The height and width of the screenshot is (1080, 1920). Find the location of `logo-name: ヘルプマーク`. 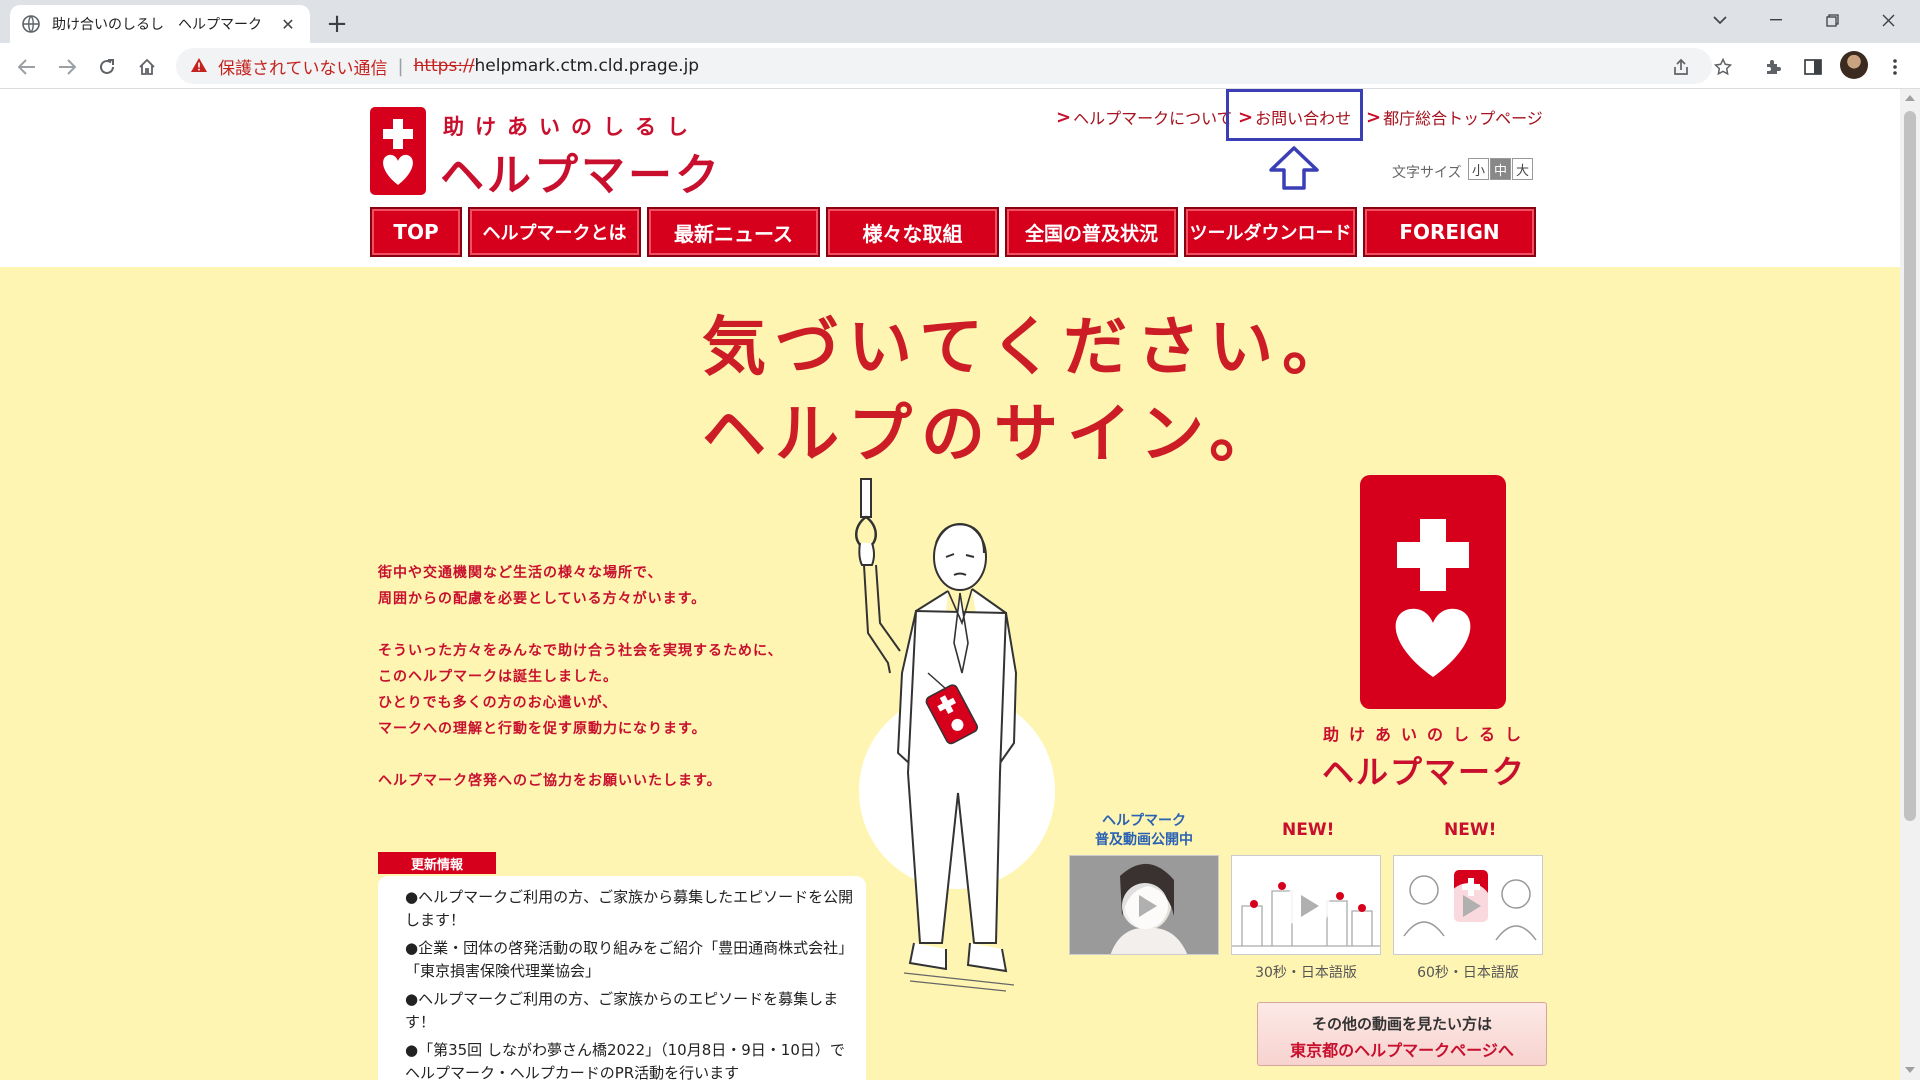

logo-name: ヘルプマーク is located at coordinates (581, 171).